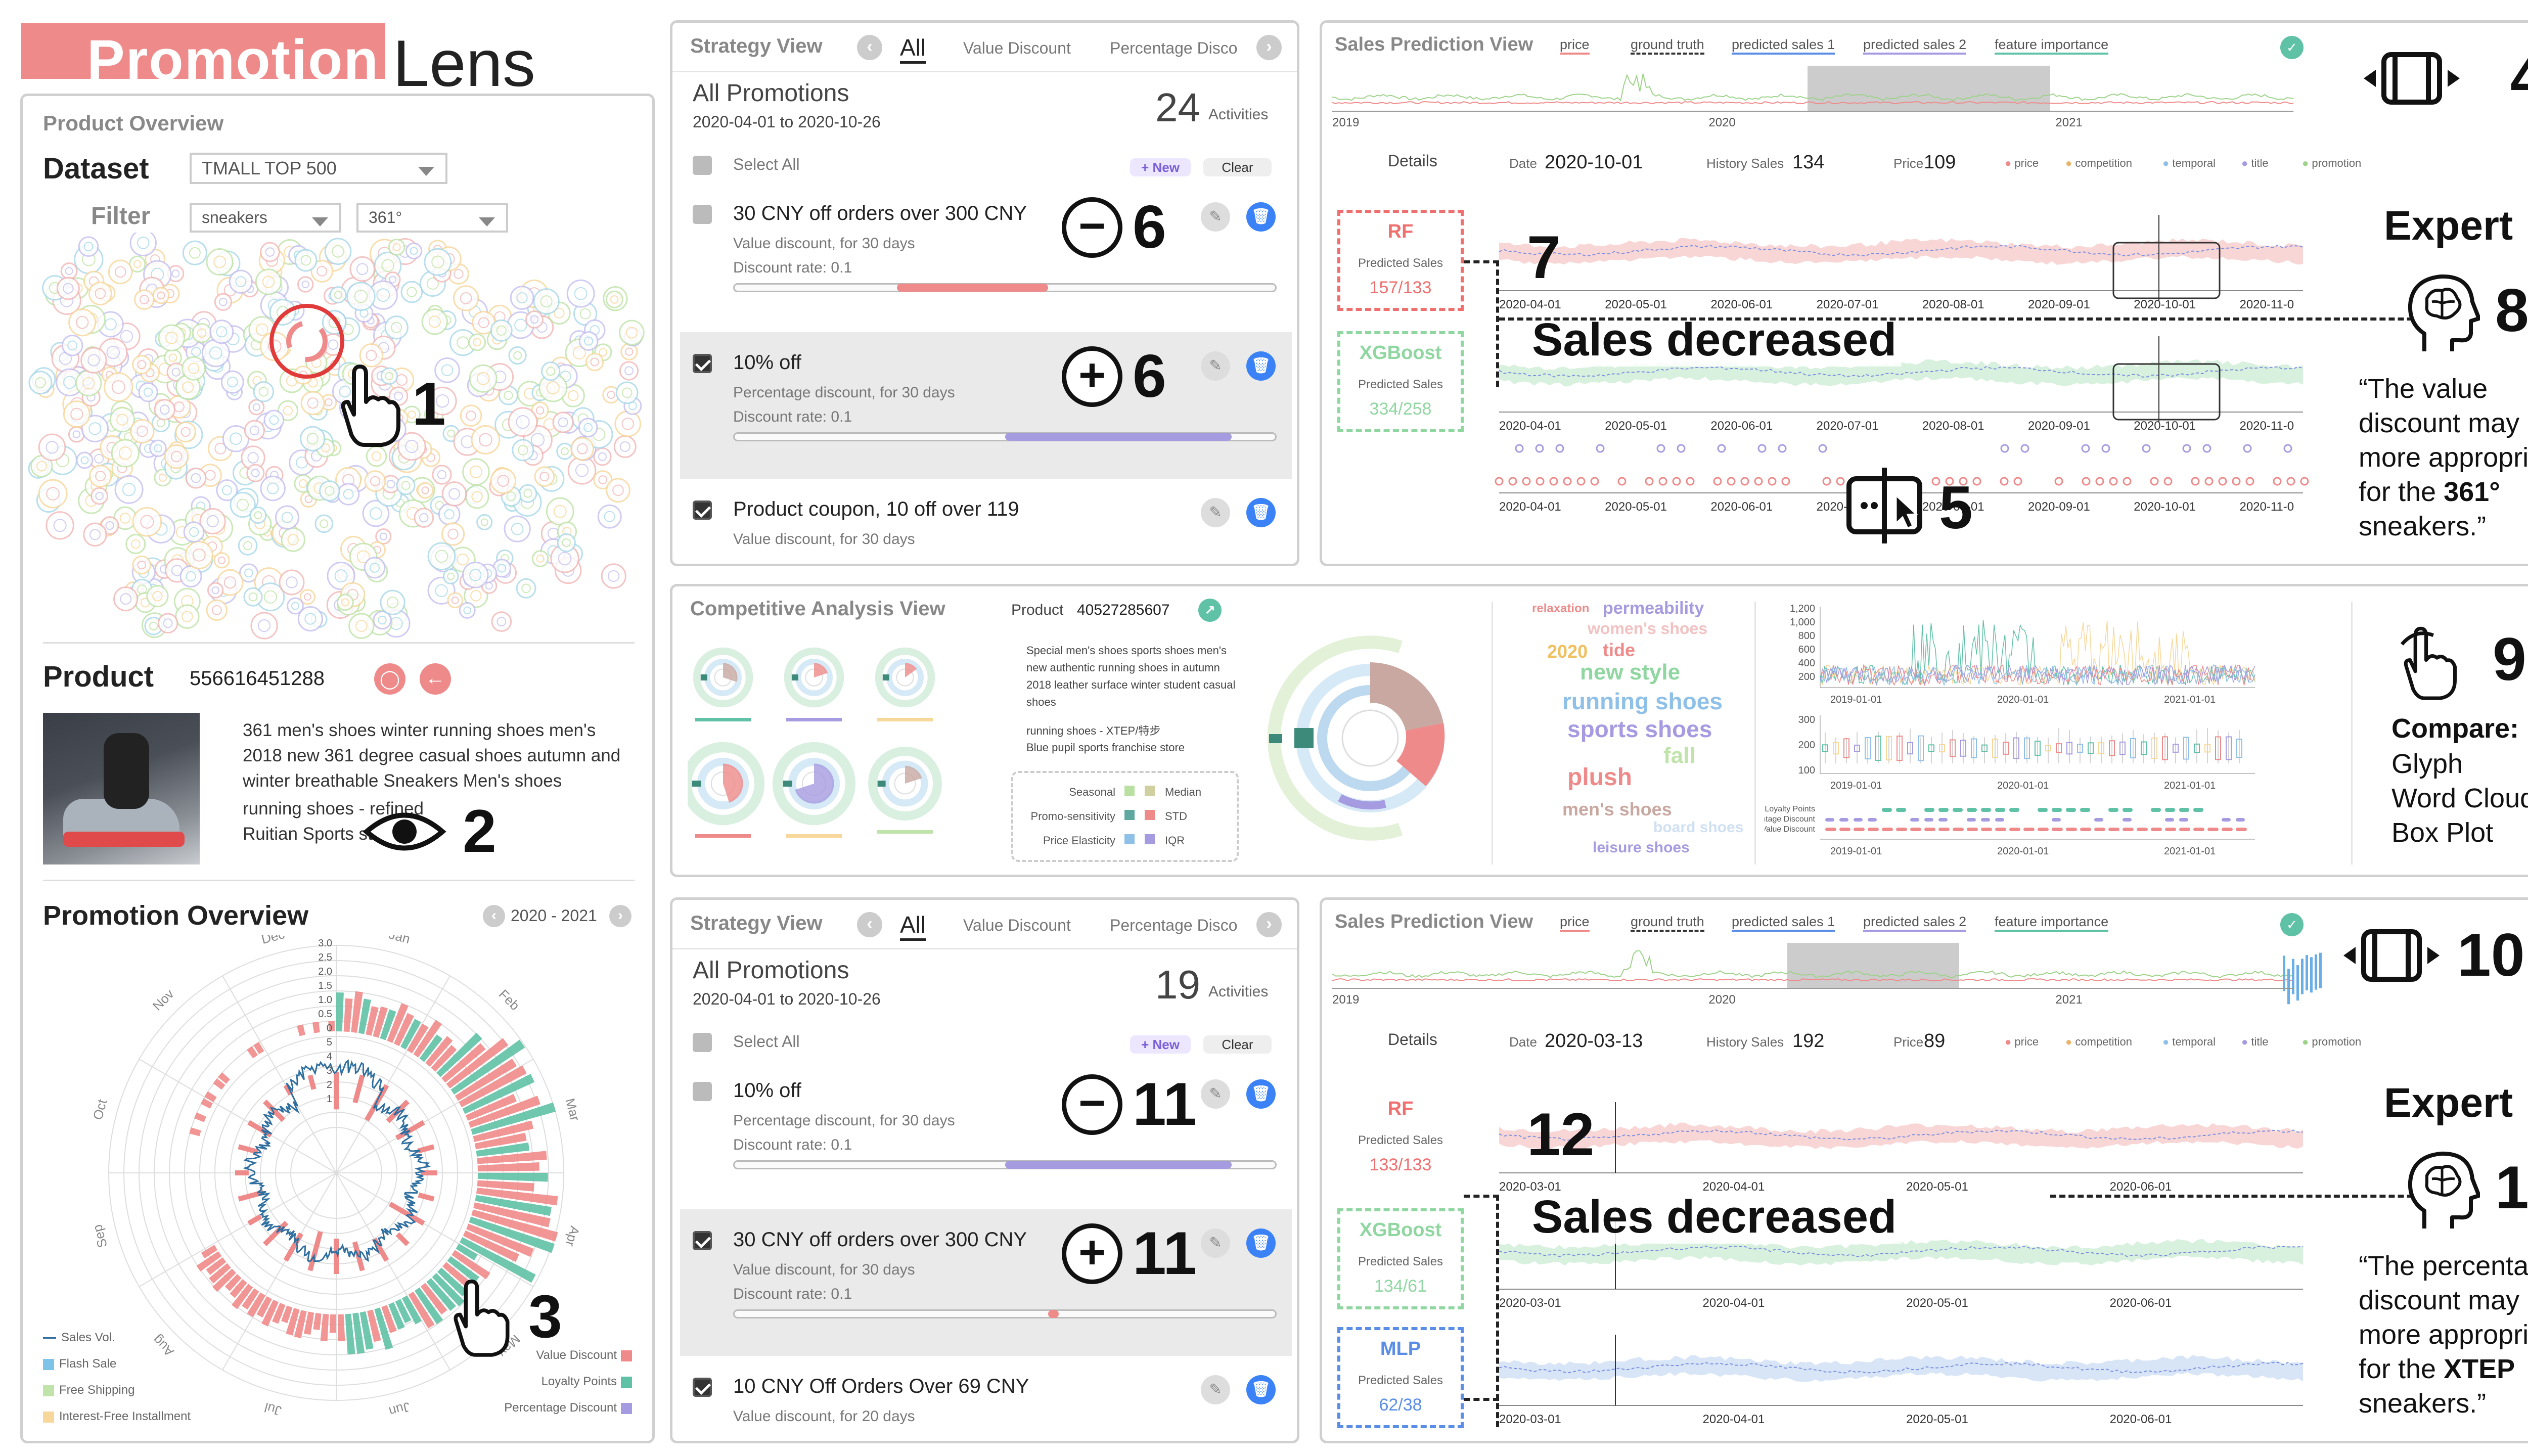 The width and height of the screenshot is (2528, 1456). I want to click on word-cloud-term: leisure shoes, so click(1642, 847).